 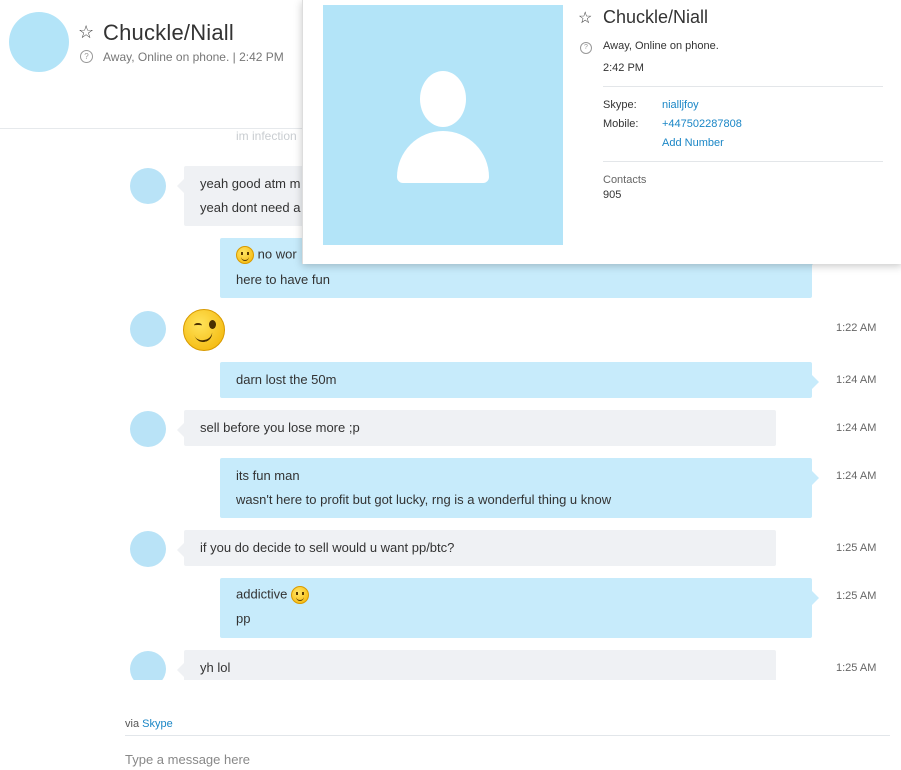 I want to click on message-text: addictive, so click(x=262, y=594).